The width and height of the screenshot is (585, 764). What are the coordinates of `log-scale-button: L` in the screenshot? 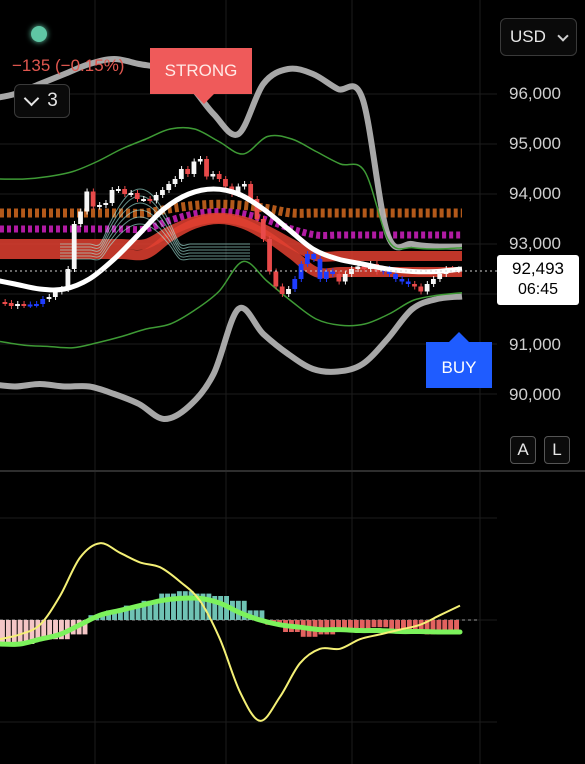 It's located at (557, 450).